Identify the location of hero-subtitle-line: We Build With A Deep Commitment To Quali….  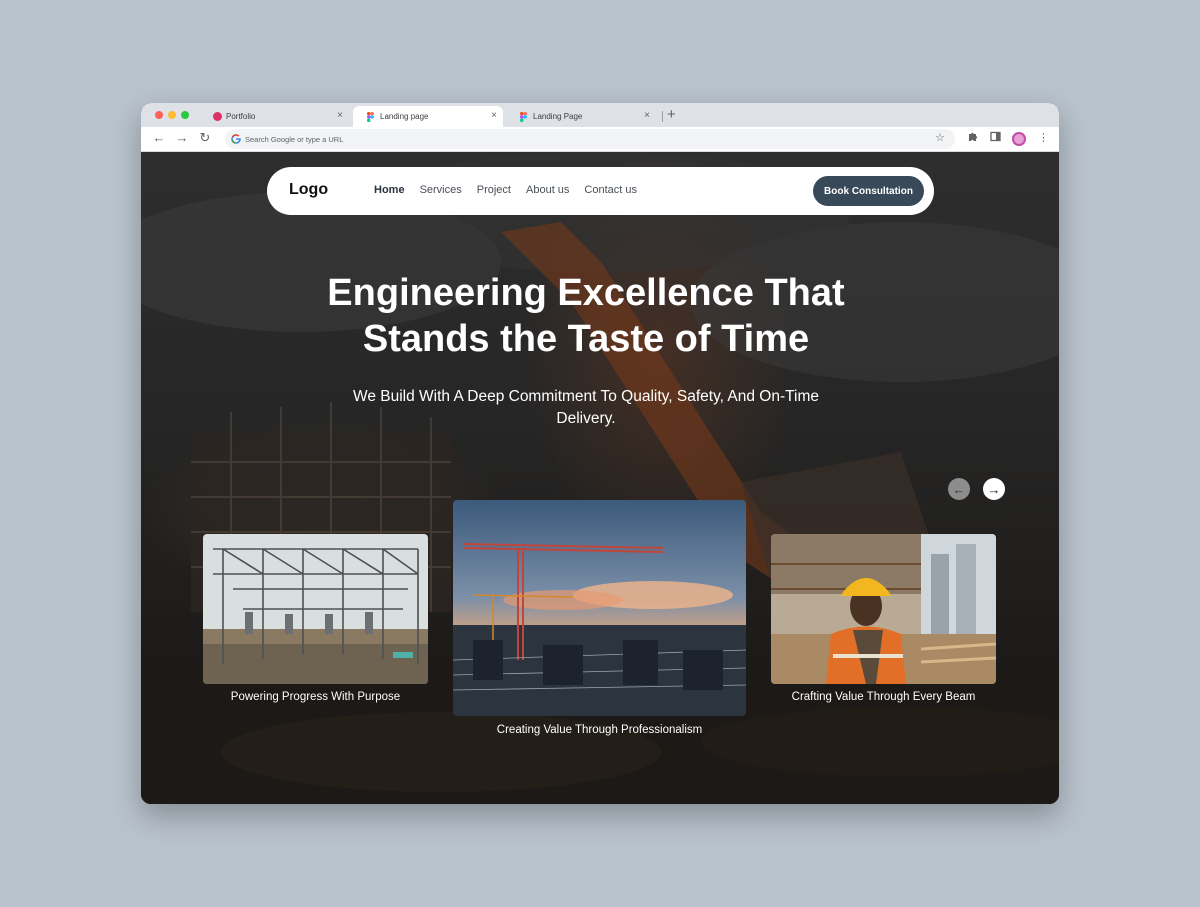
(586, 396).